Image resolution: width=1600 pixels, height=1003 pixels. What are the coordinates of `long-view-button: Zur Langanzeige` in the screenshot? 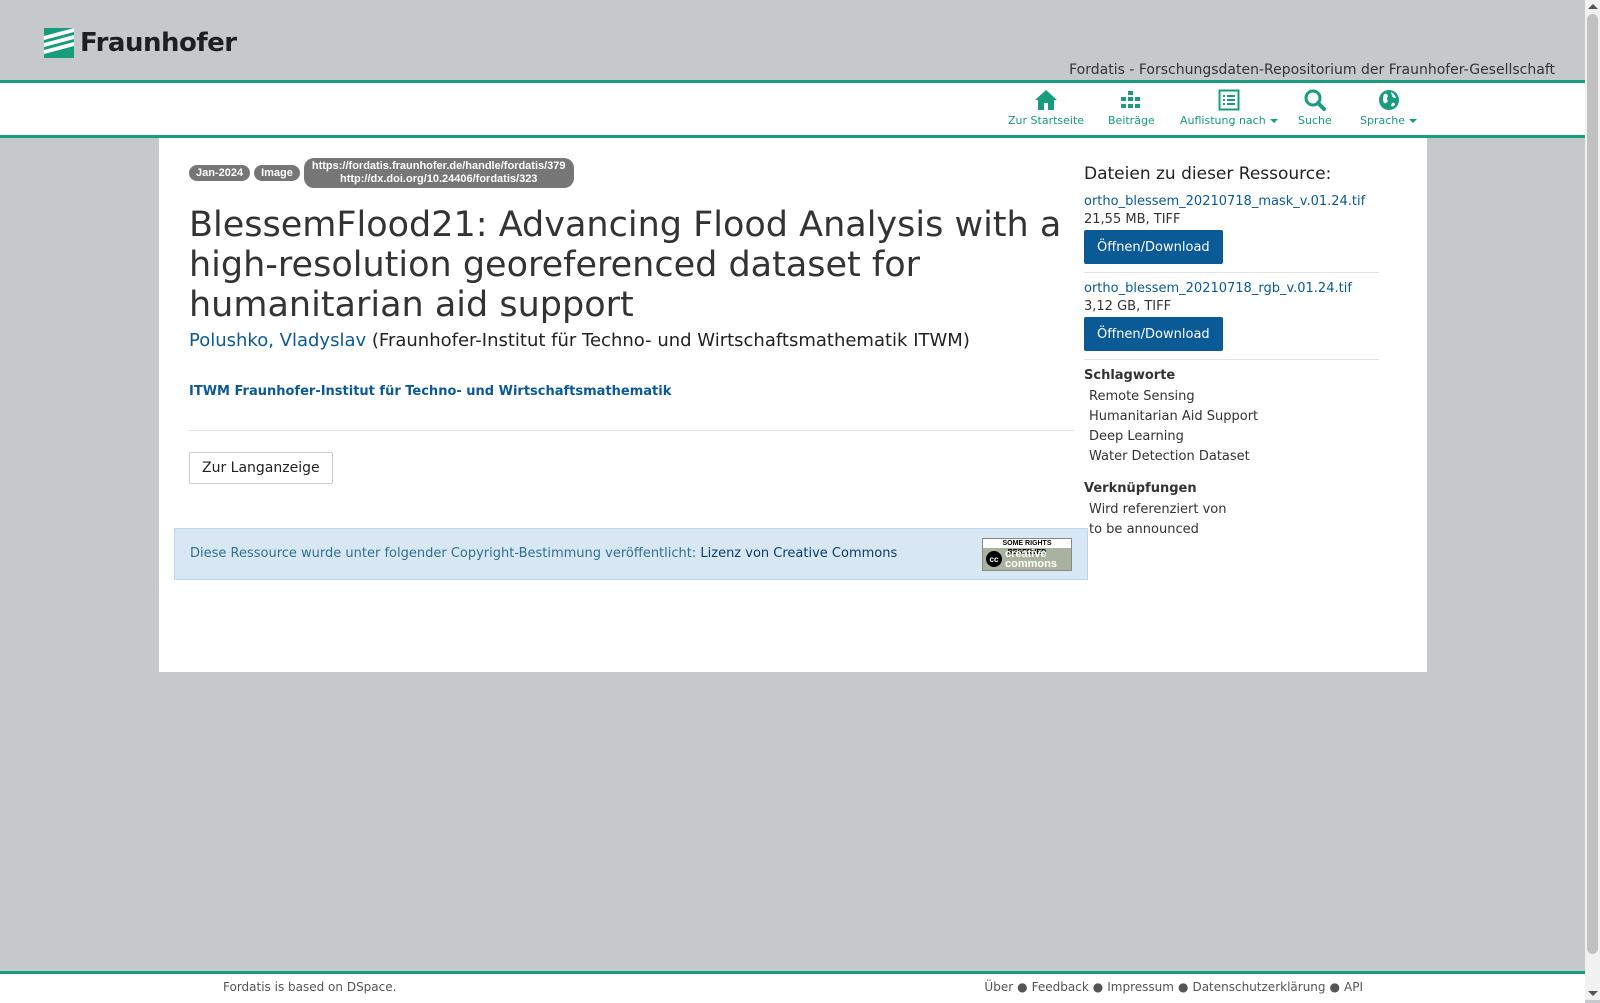 It's located at (261, 468).